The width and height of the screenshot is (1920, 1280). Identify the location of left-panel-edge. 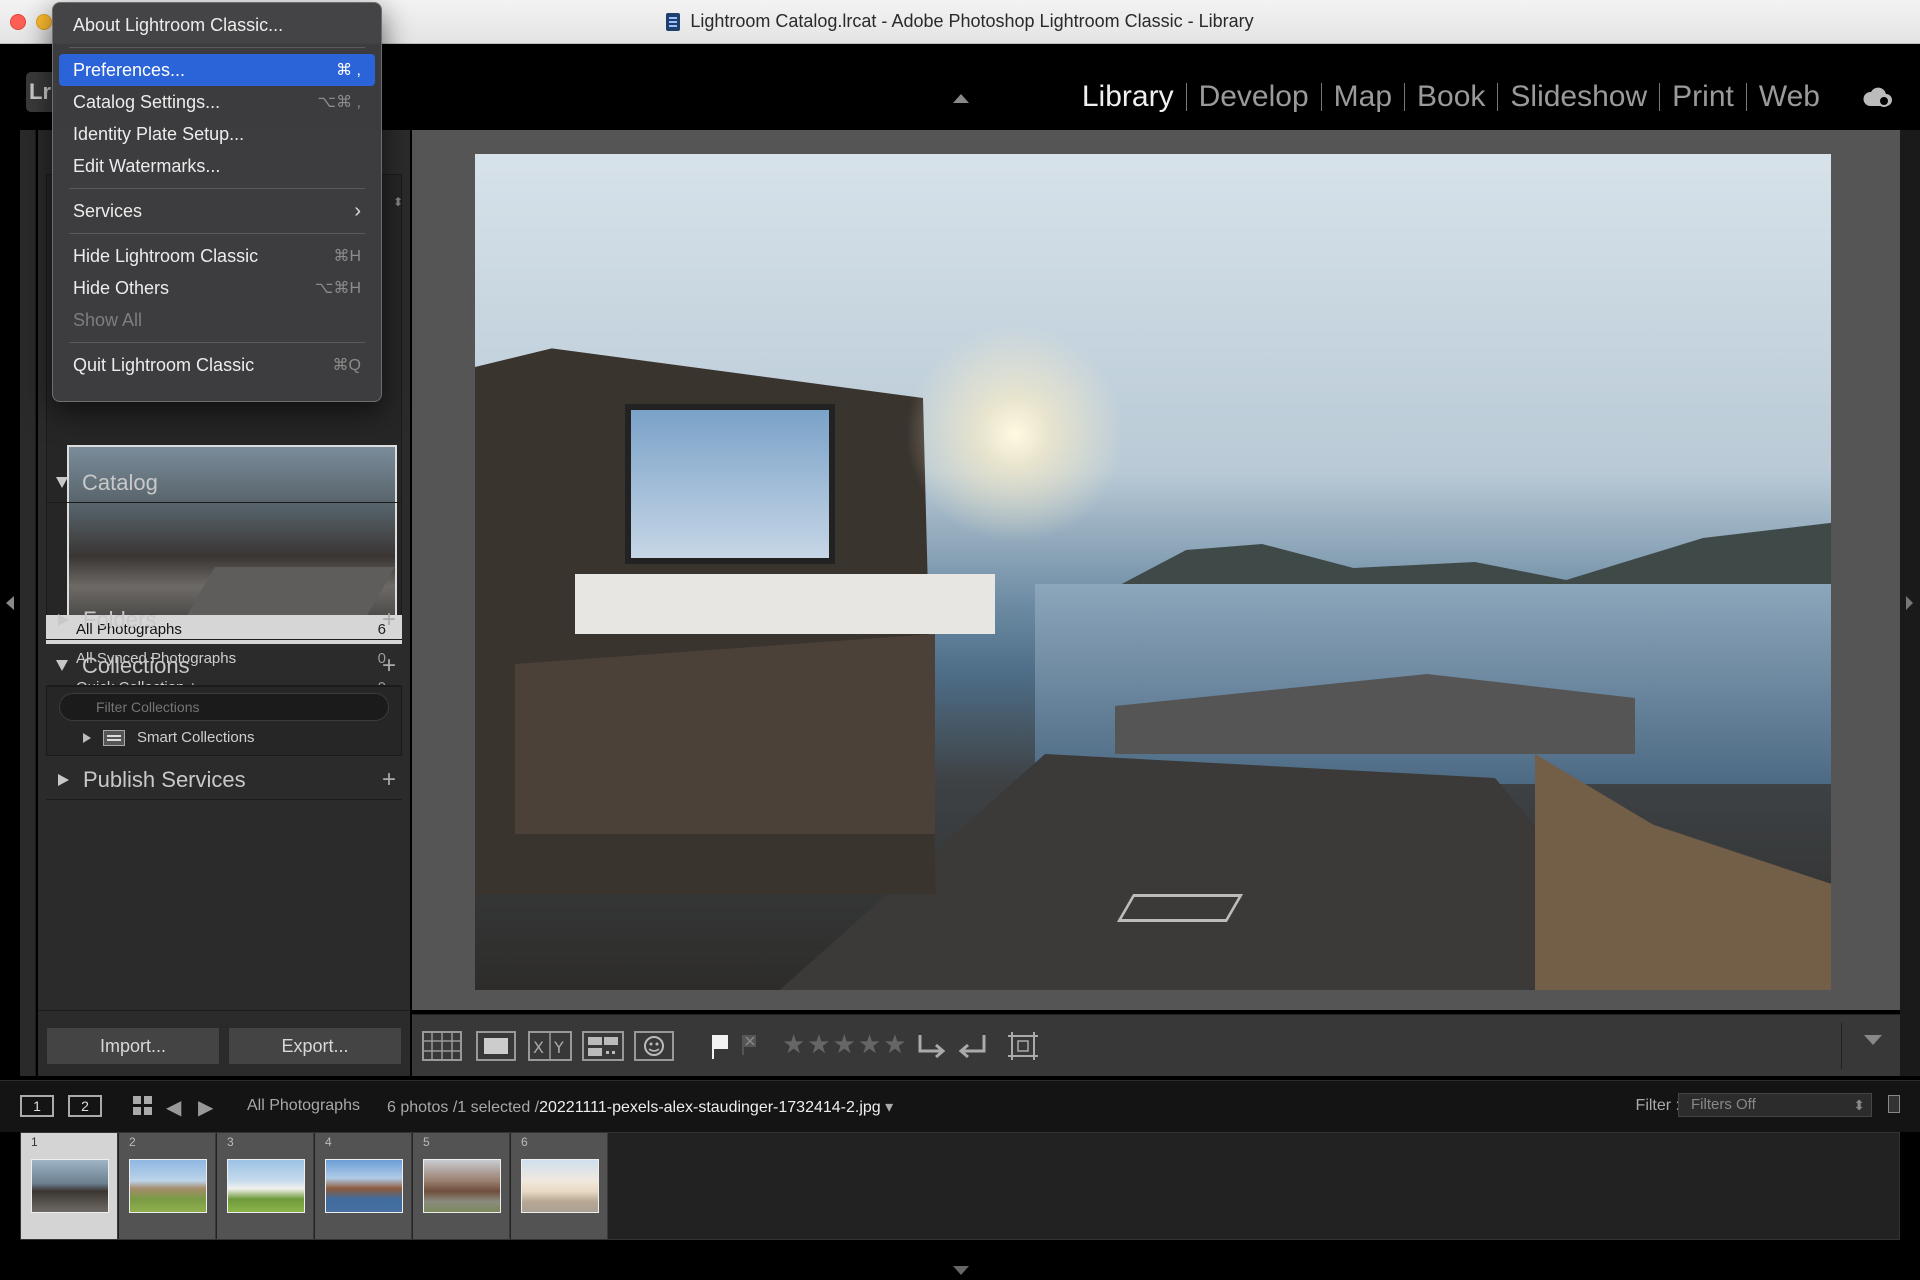
(28, 603).